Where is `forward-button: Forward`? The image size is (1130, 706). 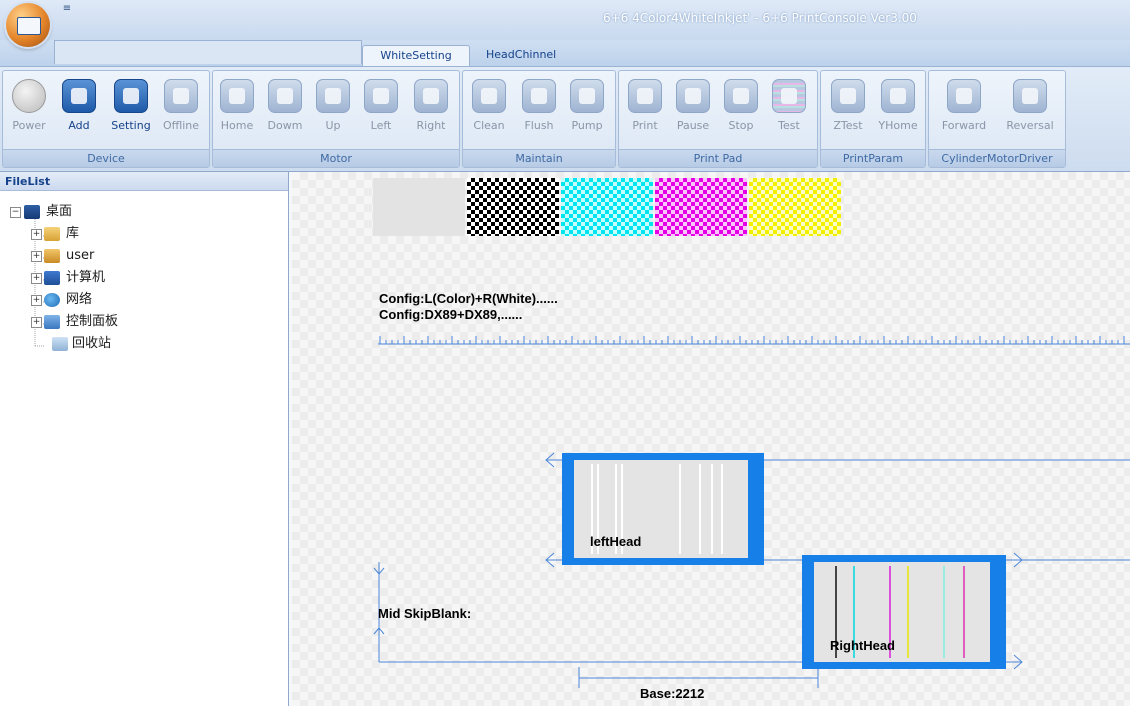
forward-button: Forward is located at coordinates (964, 106).